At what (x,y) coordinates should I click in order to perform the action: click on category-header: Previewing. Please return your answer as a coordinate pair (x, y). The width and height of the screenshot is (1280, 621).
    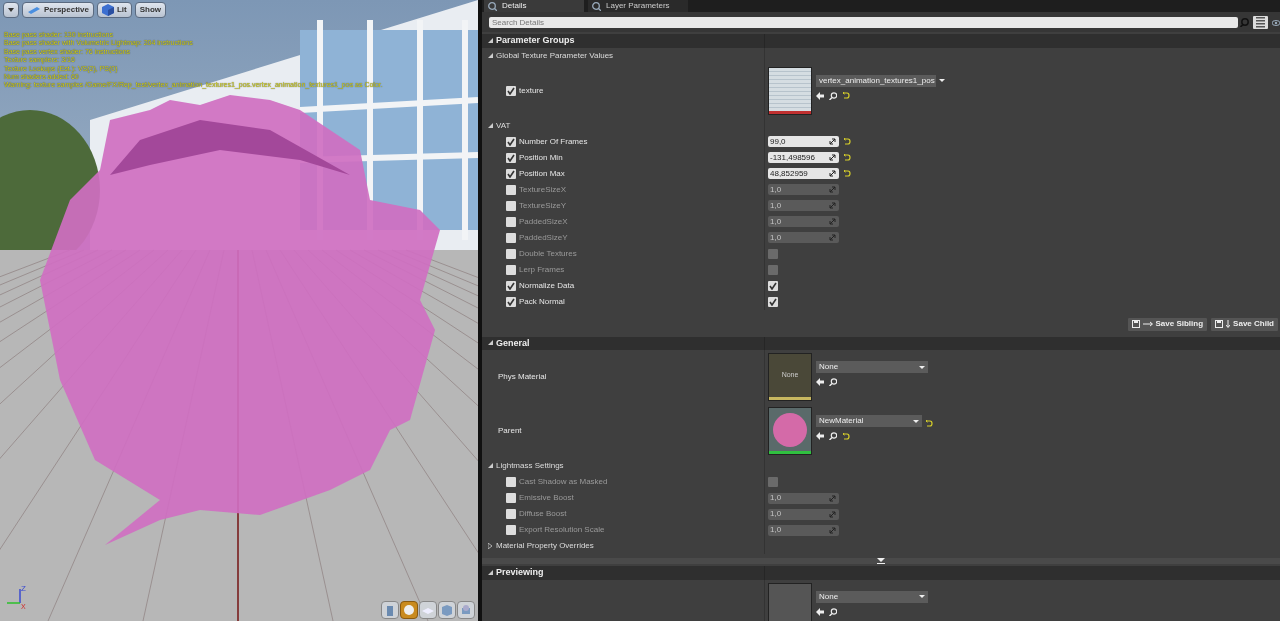
    Looking at the image, I should click on (516, 573).